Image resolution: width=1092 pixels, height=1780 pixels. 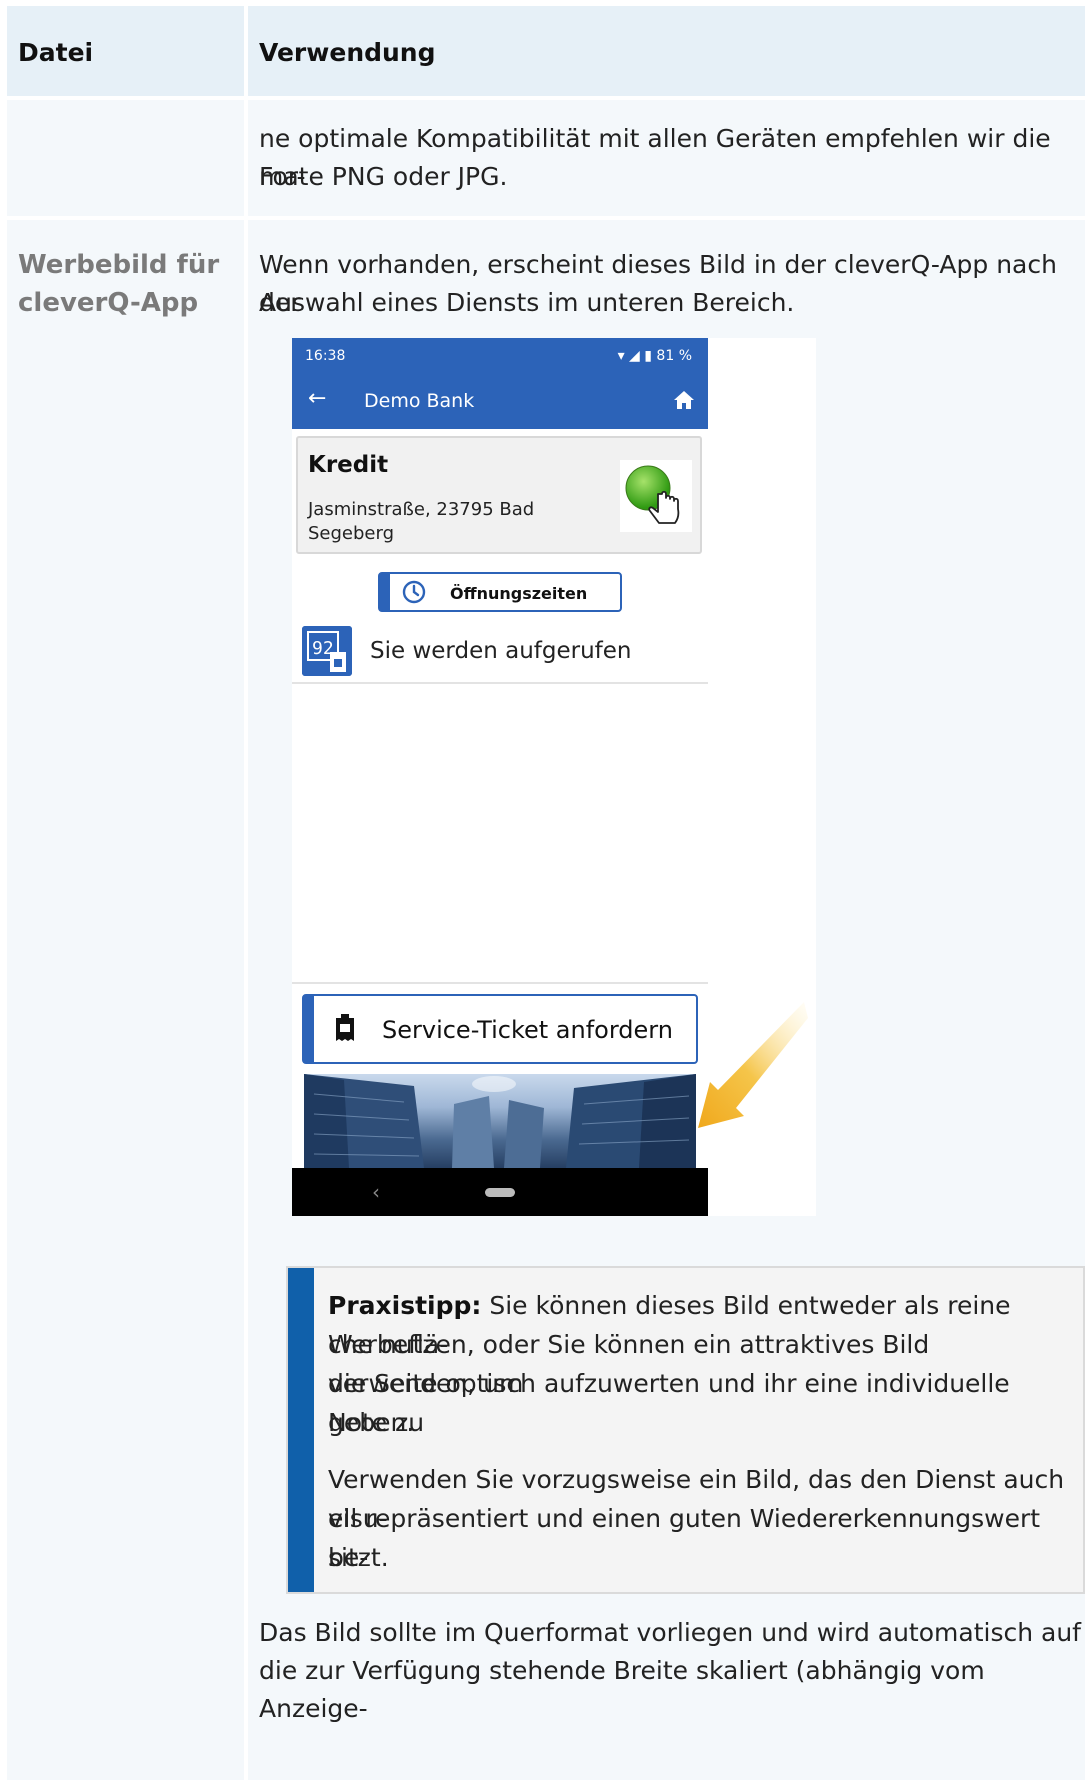 What do you see at coordinates (358, 1557) in the screenshot?
I see `tip-p2-line3: sitzt.` at bounding box center [358, 1557].